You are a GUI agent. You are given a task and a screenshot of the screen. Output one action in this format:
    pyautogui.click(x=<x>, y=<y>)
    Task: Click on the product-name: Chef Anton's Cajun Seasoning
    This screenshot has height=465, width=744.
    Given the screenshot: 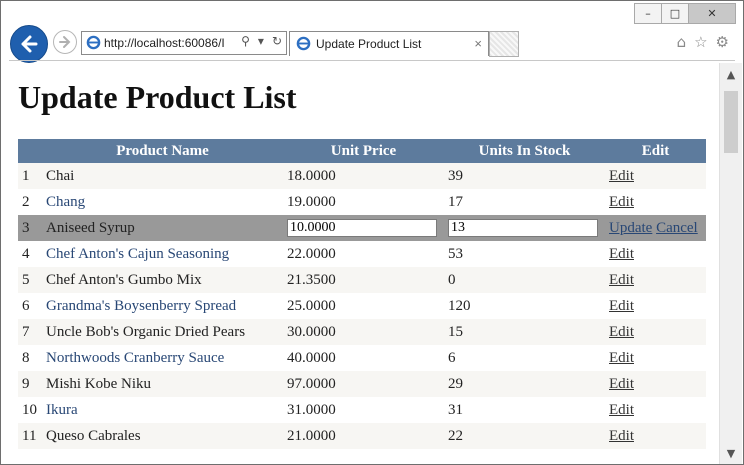 What is the action you would take?
    pyautogui.click(x=162, y=254)
    